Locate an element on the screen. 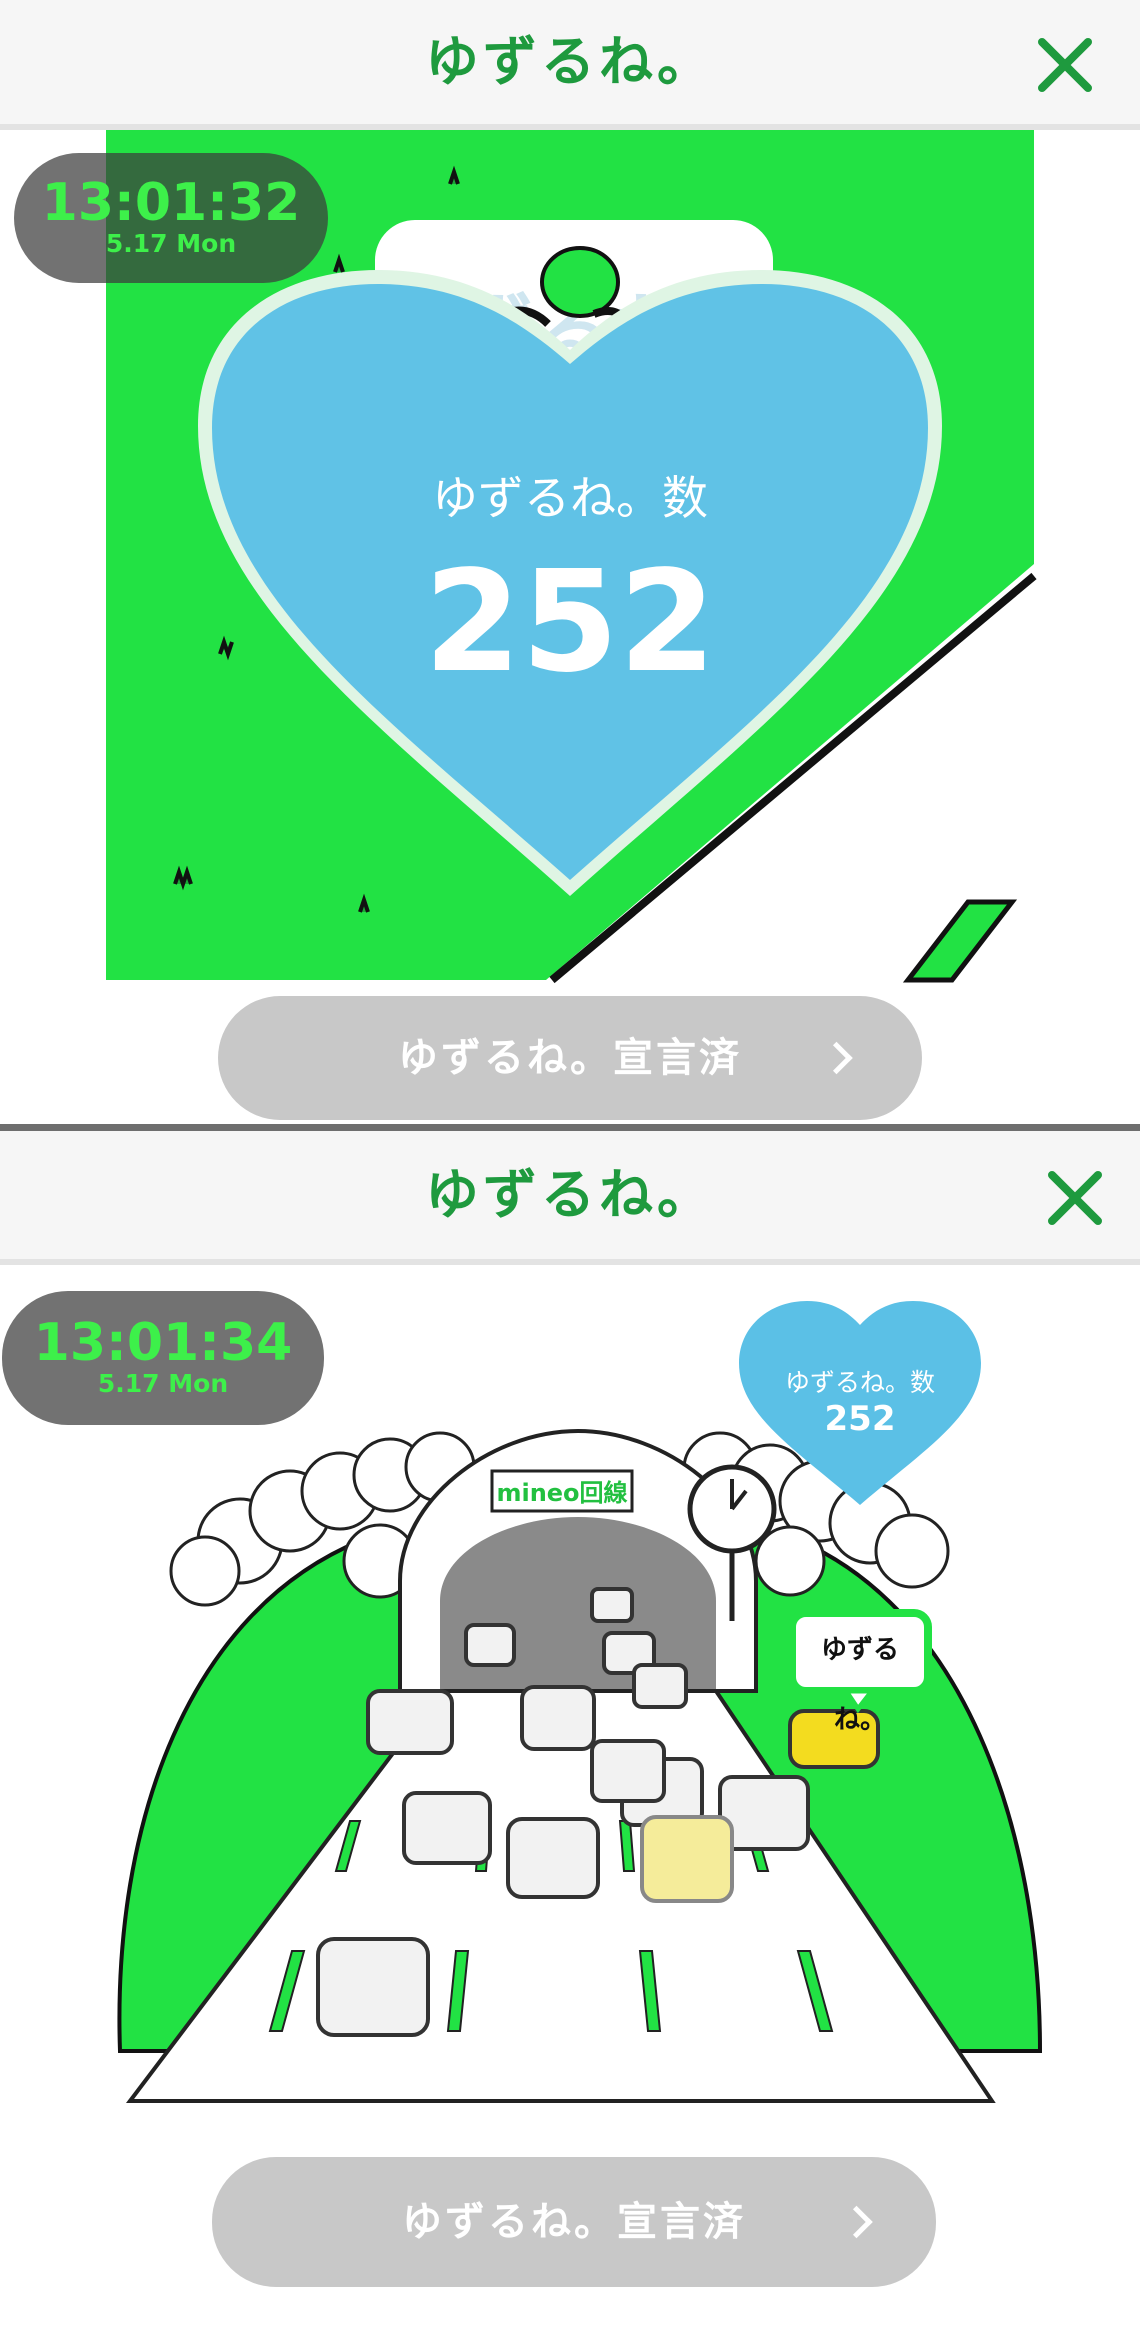 This screenshot has height=2326, width=1140. screen-divider is located at coordinates (570, 1127).